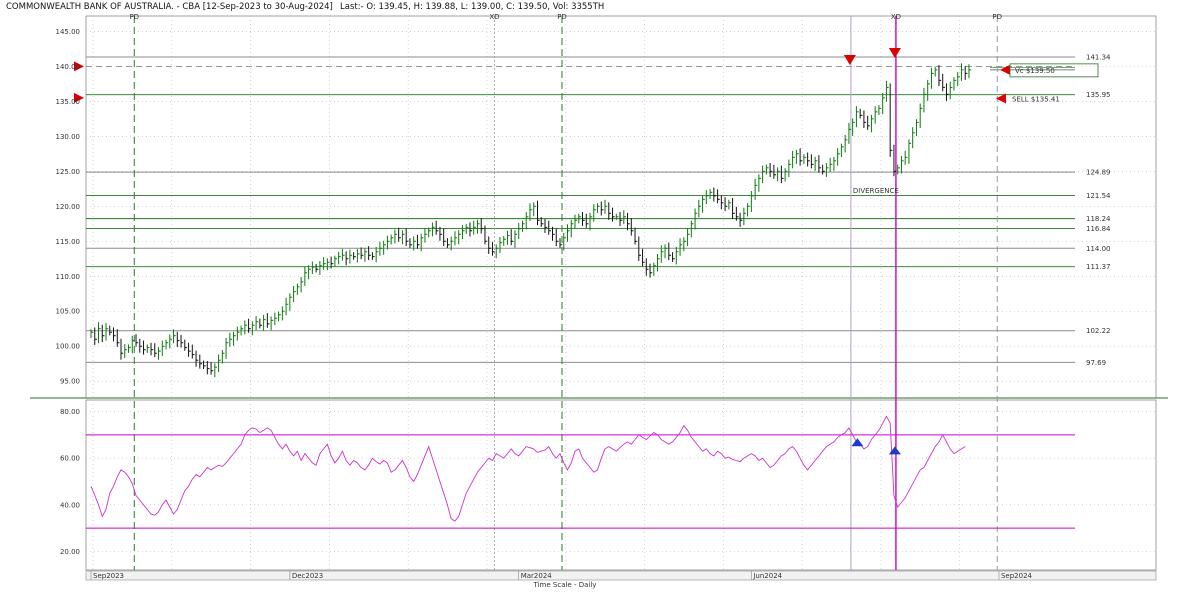 This screenshot has height=595, width=1200. Describe the element at coordinates (68, 32) in the screenshot. I see `price-y-tick-label: 145.00` at that location.